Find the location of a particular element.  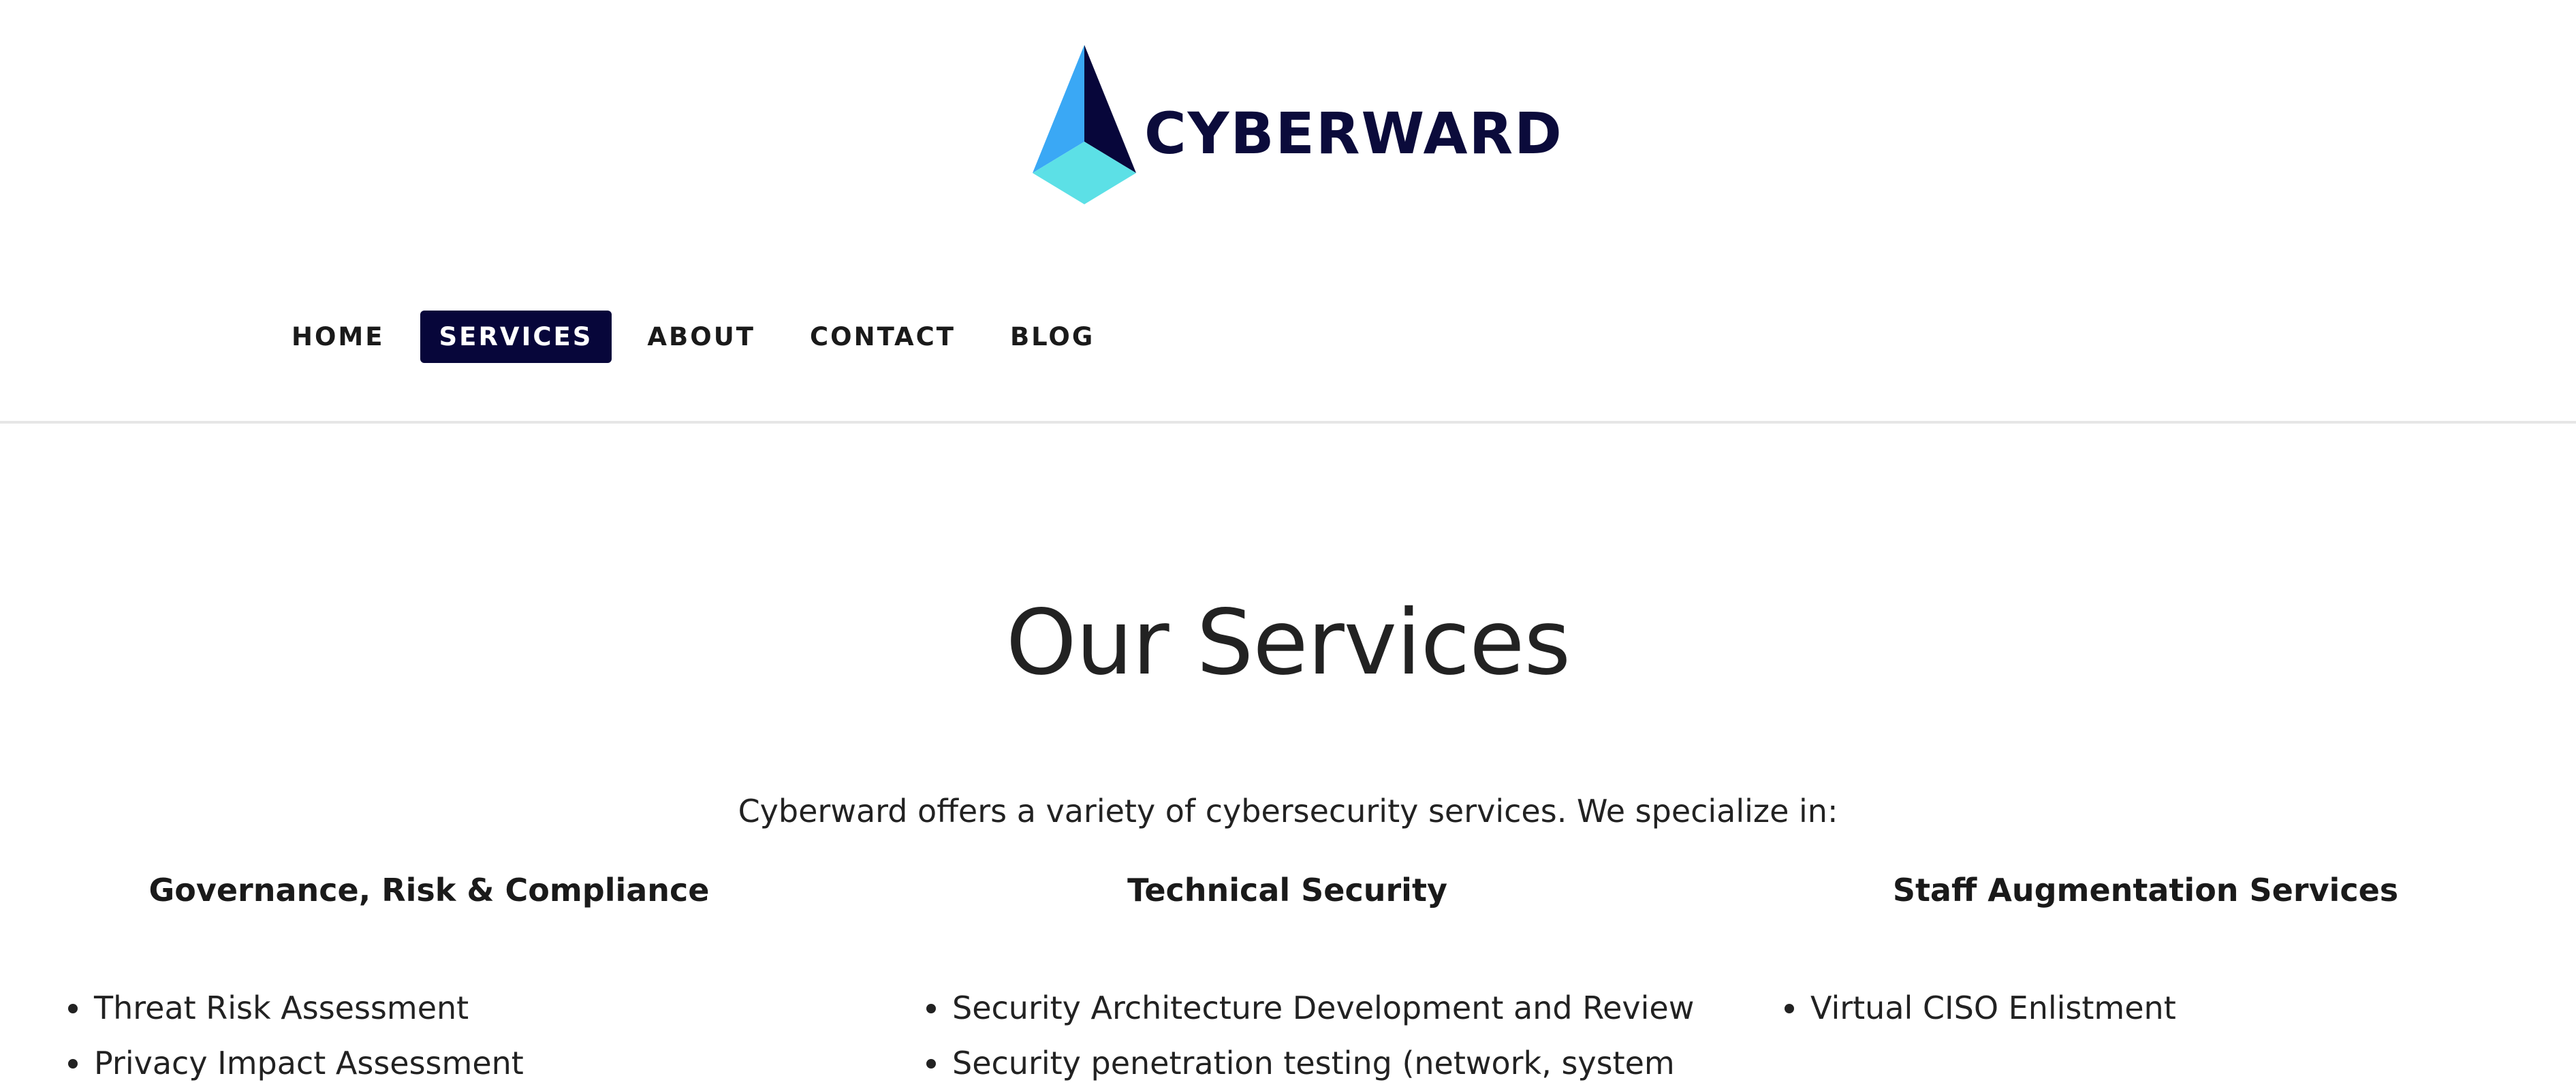

pyramid-logo-icon is located at coordinates (1084, 124).